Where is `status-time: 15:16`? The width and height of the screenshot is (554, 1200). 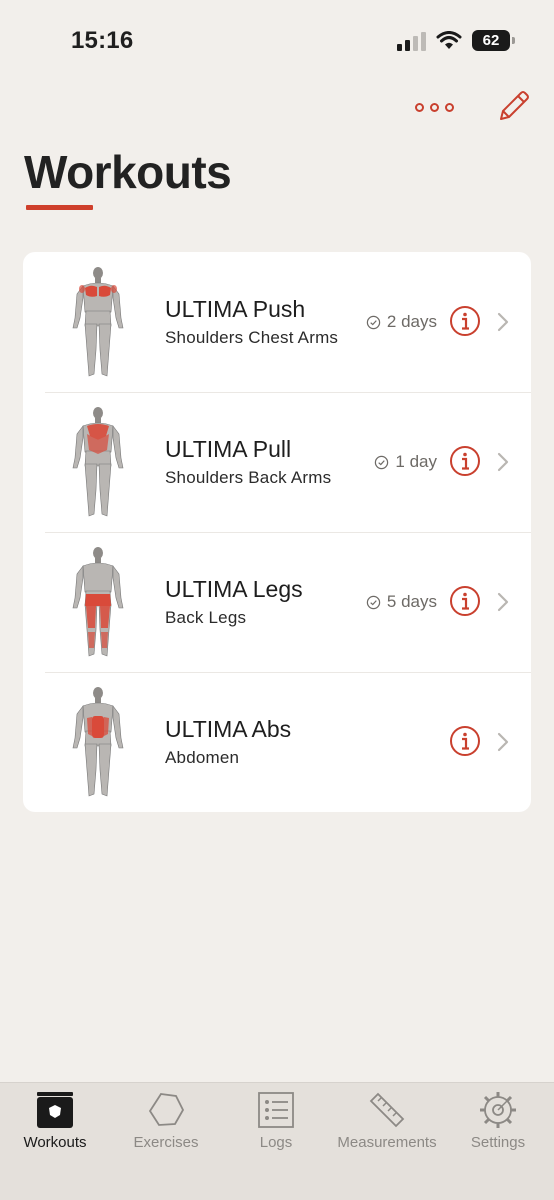 status-time: 15:16 is located at coordinates (102, 40).